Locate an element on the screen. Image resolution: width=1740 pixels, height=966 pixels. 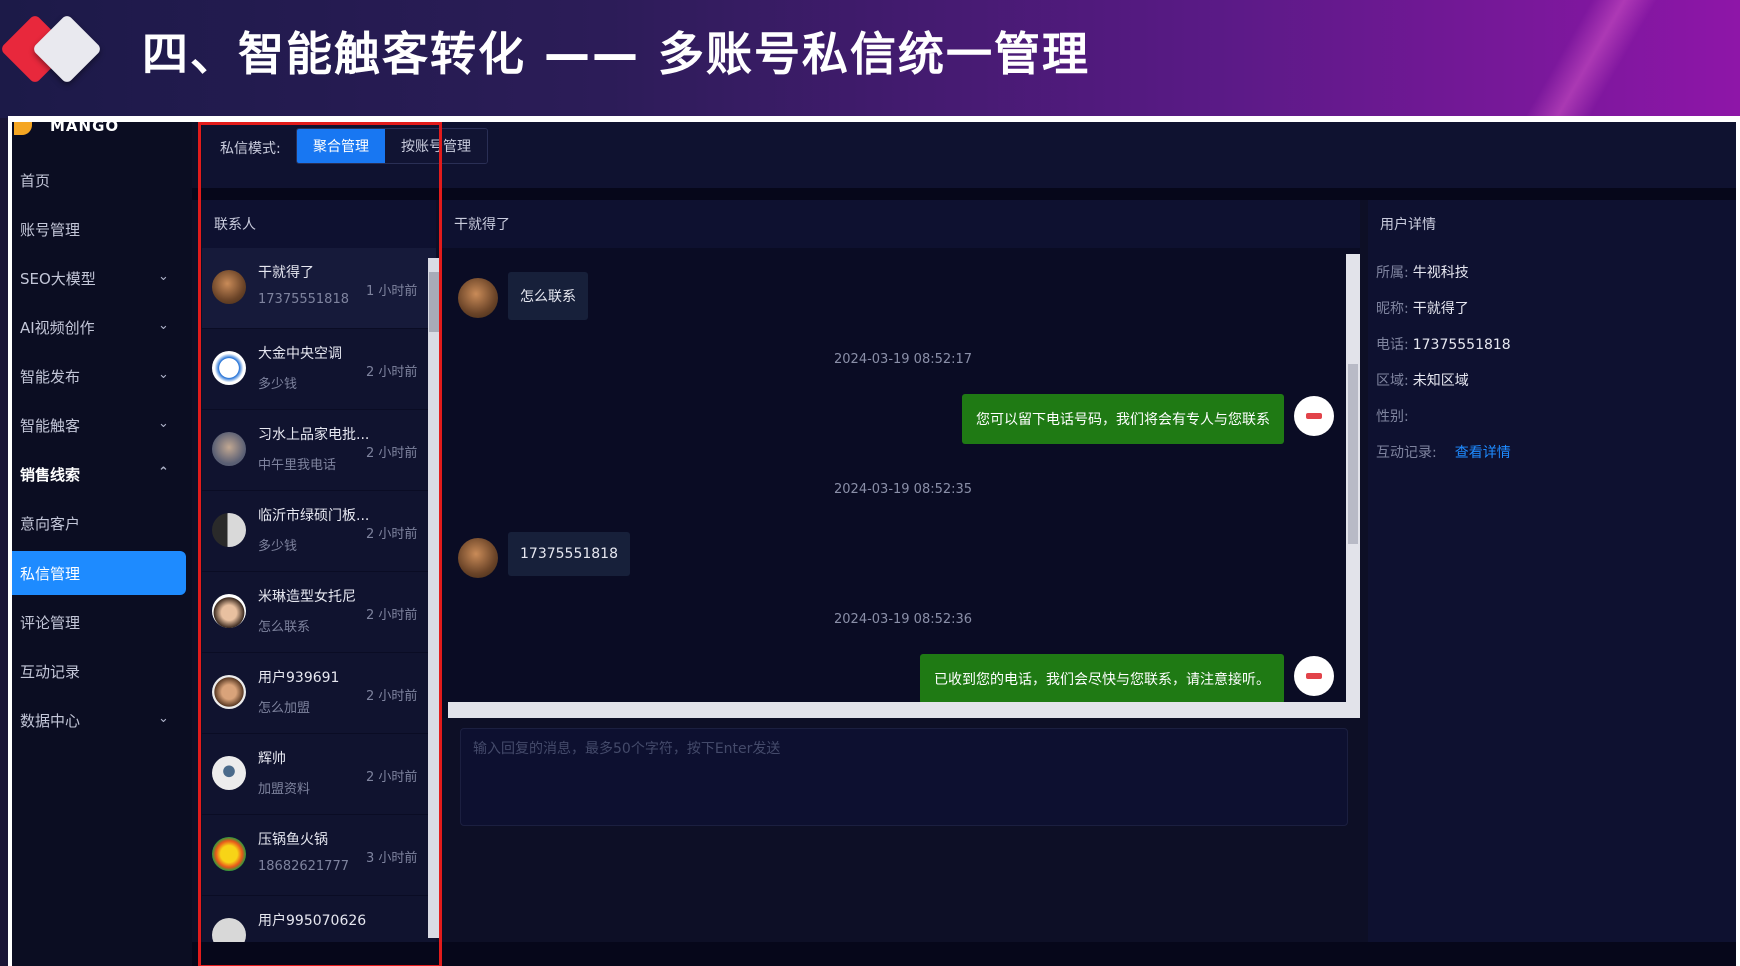
contact-name: 辉帅 is located at coordinates (272, 759).